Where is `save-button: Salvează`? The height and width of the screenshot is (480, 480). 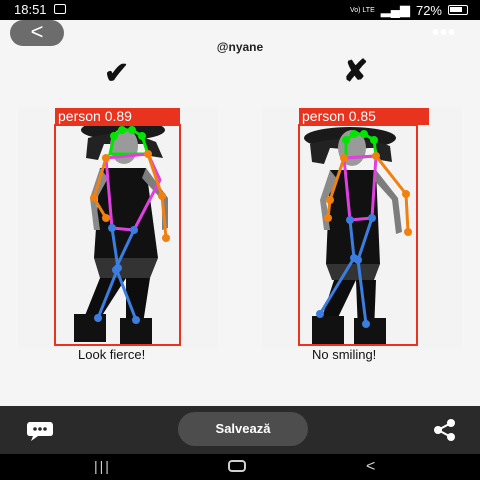
save-button: Salvează is located at coordinates (243, 429).